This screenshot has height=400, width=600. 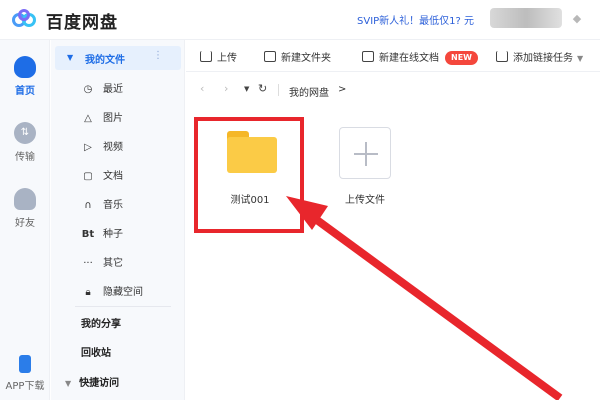 I want to click on upload-file-label: 上传文件, so click(x=365, y=200).